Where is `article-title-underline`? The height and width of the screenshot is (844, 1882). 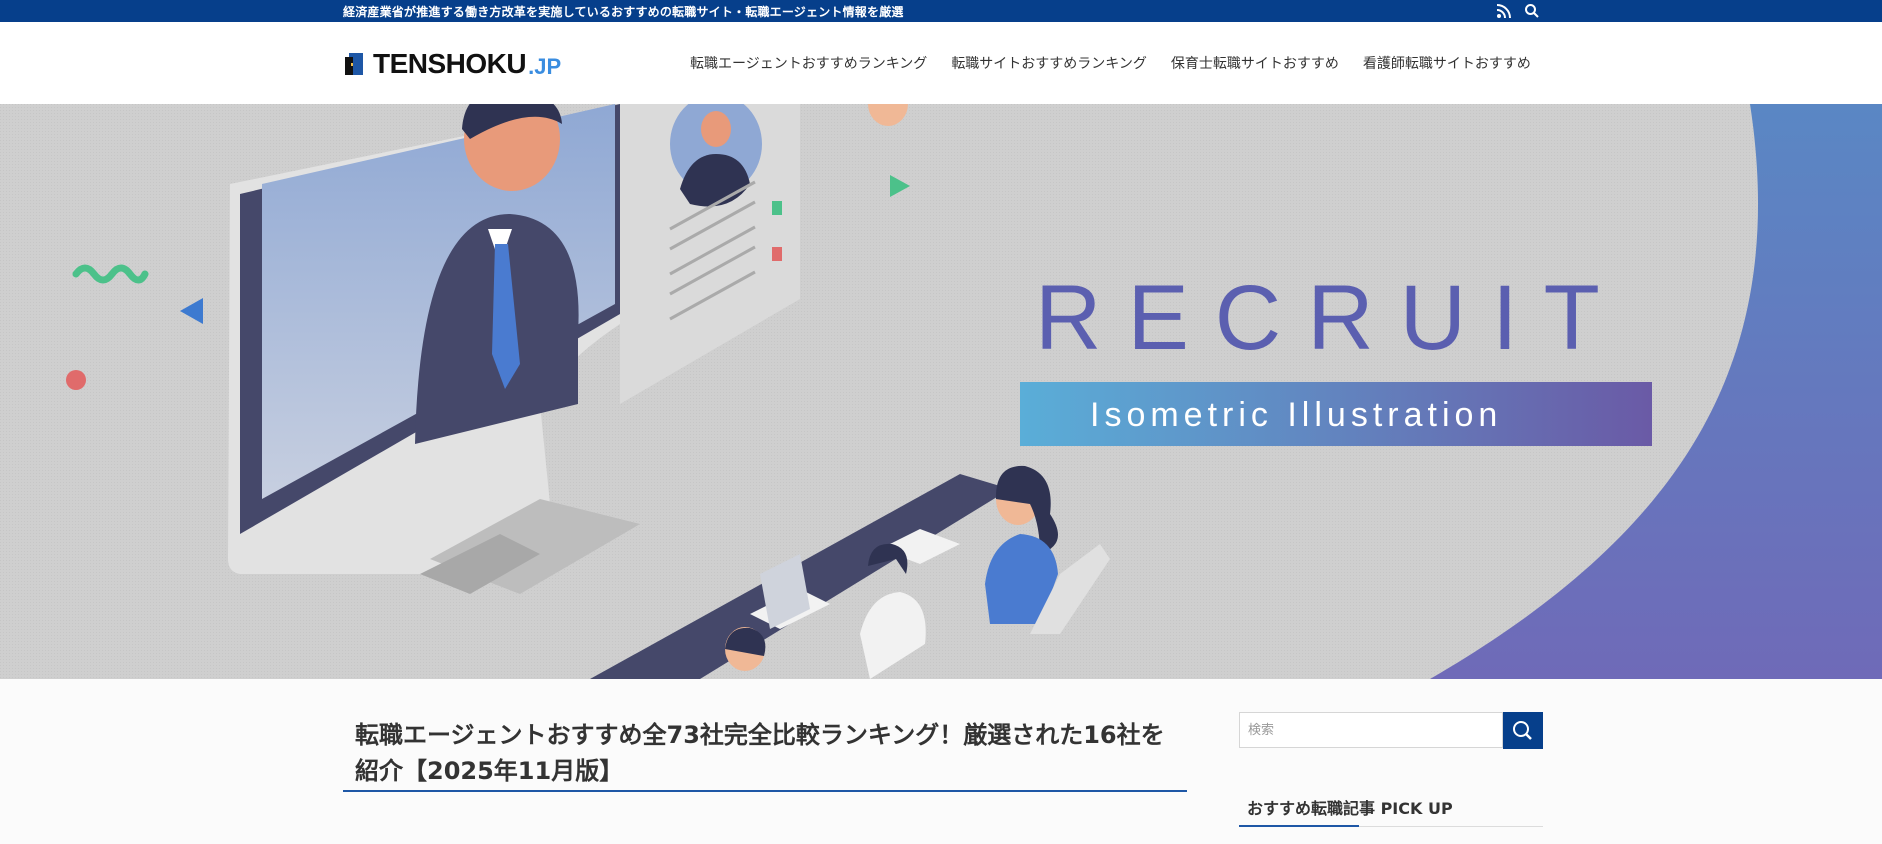 article-title-underline is located at coordinates (765, 791).